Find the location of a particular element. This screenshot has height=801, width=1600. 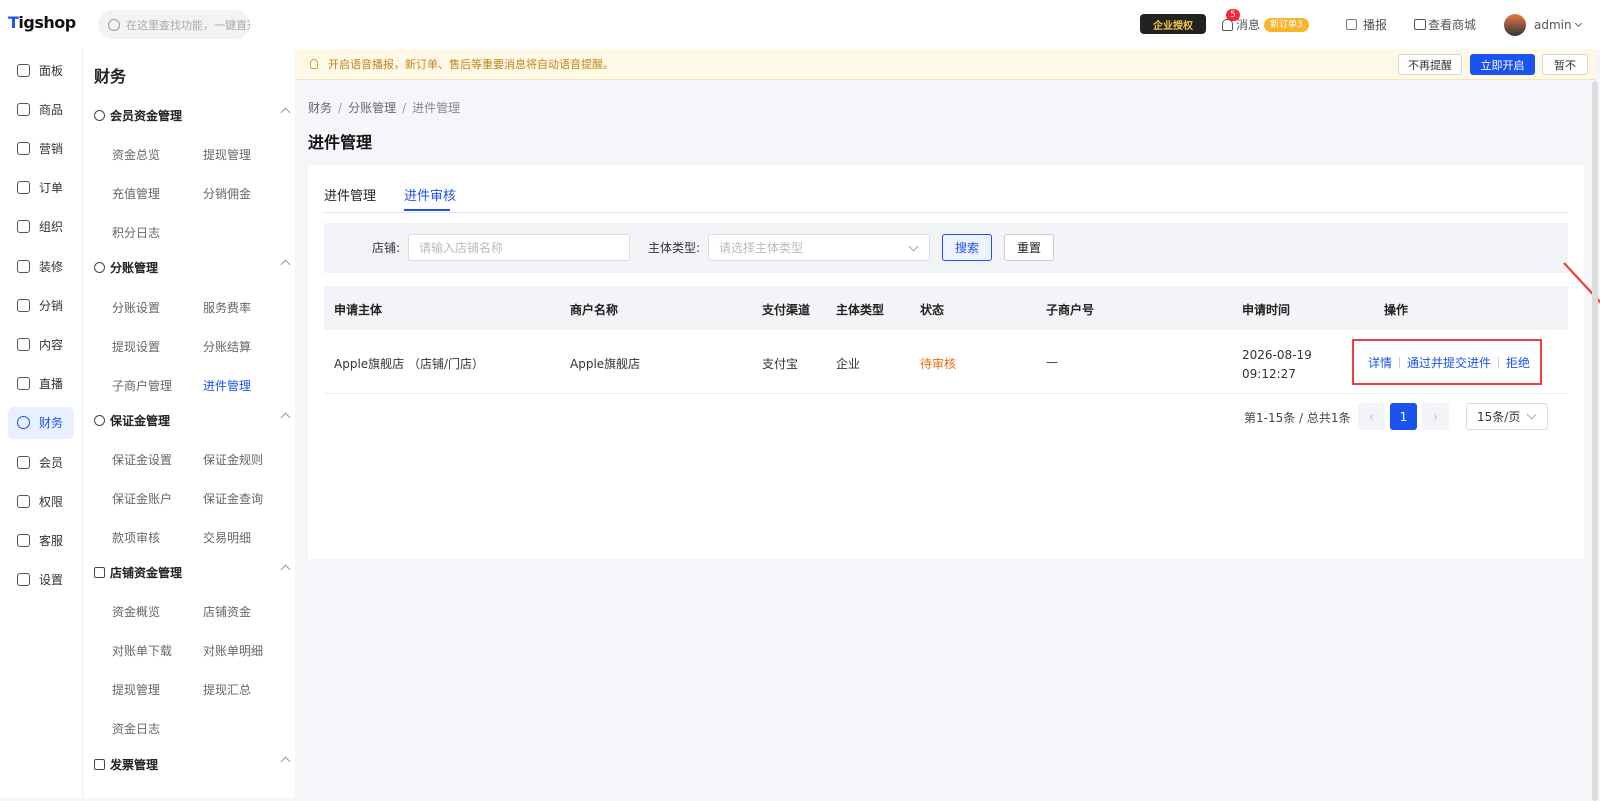

tab-bar: 进件管理 进件审核 is located at coordinates (946, 189).